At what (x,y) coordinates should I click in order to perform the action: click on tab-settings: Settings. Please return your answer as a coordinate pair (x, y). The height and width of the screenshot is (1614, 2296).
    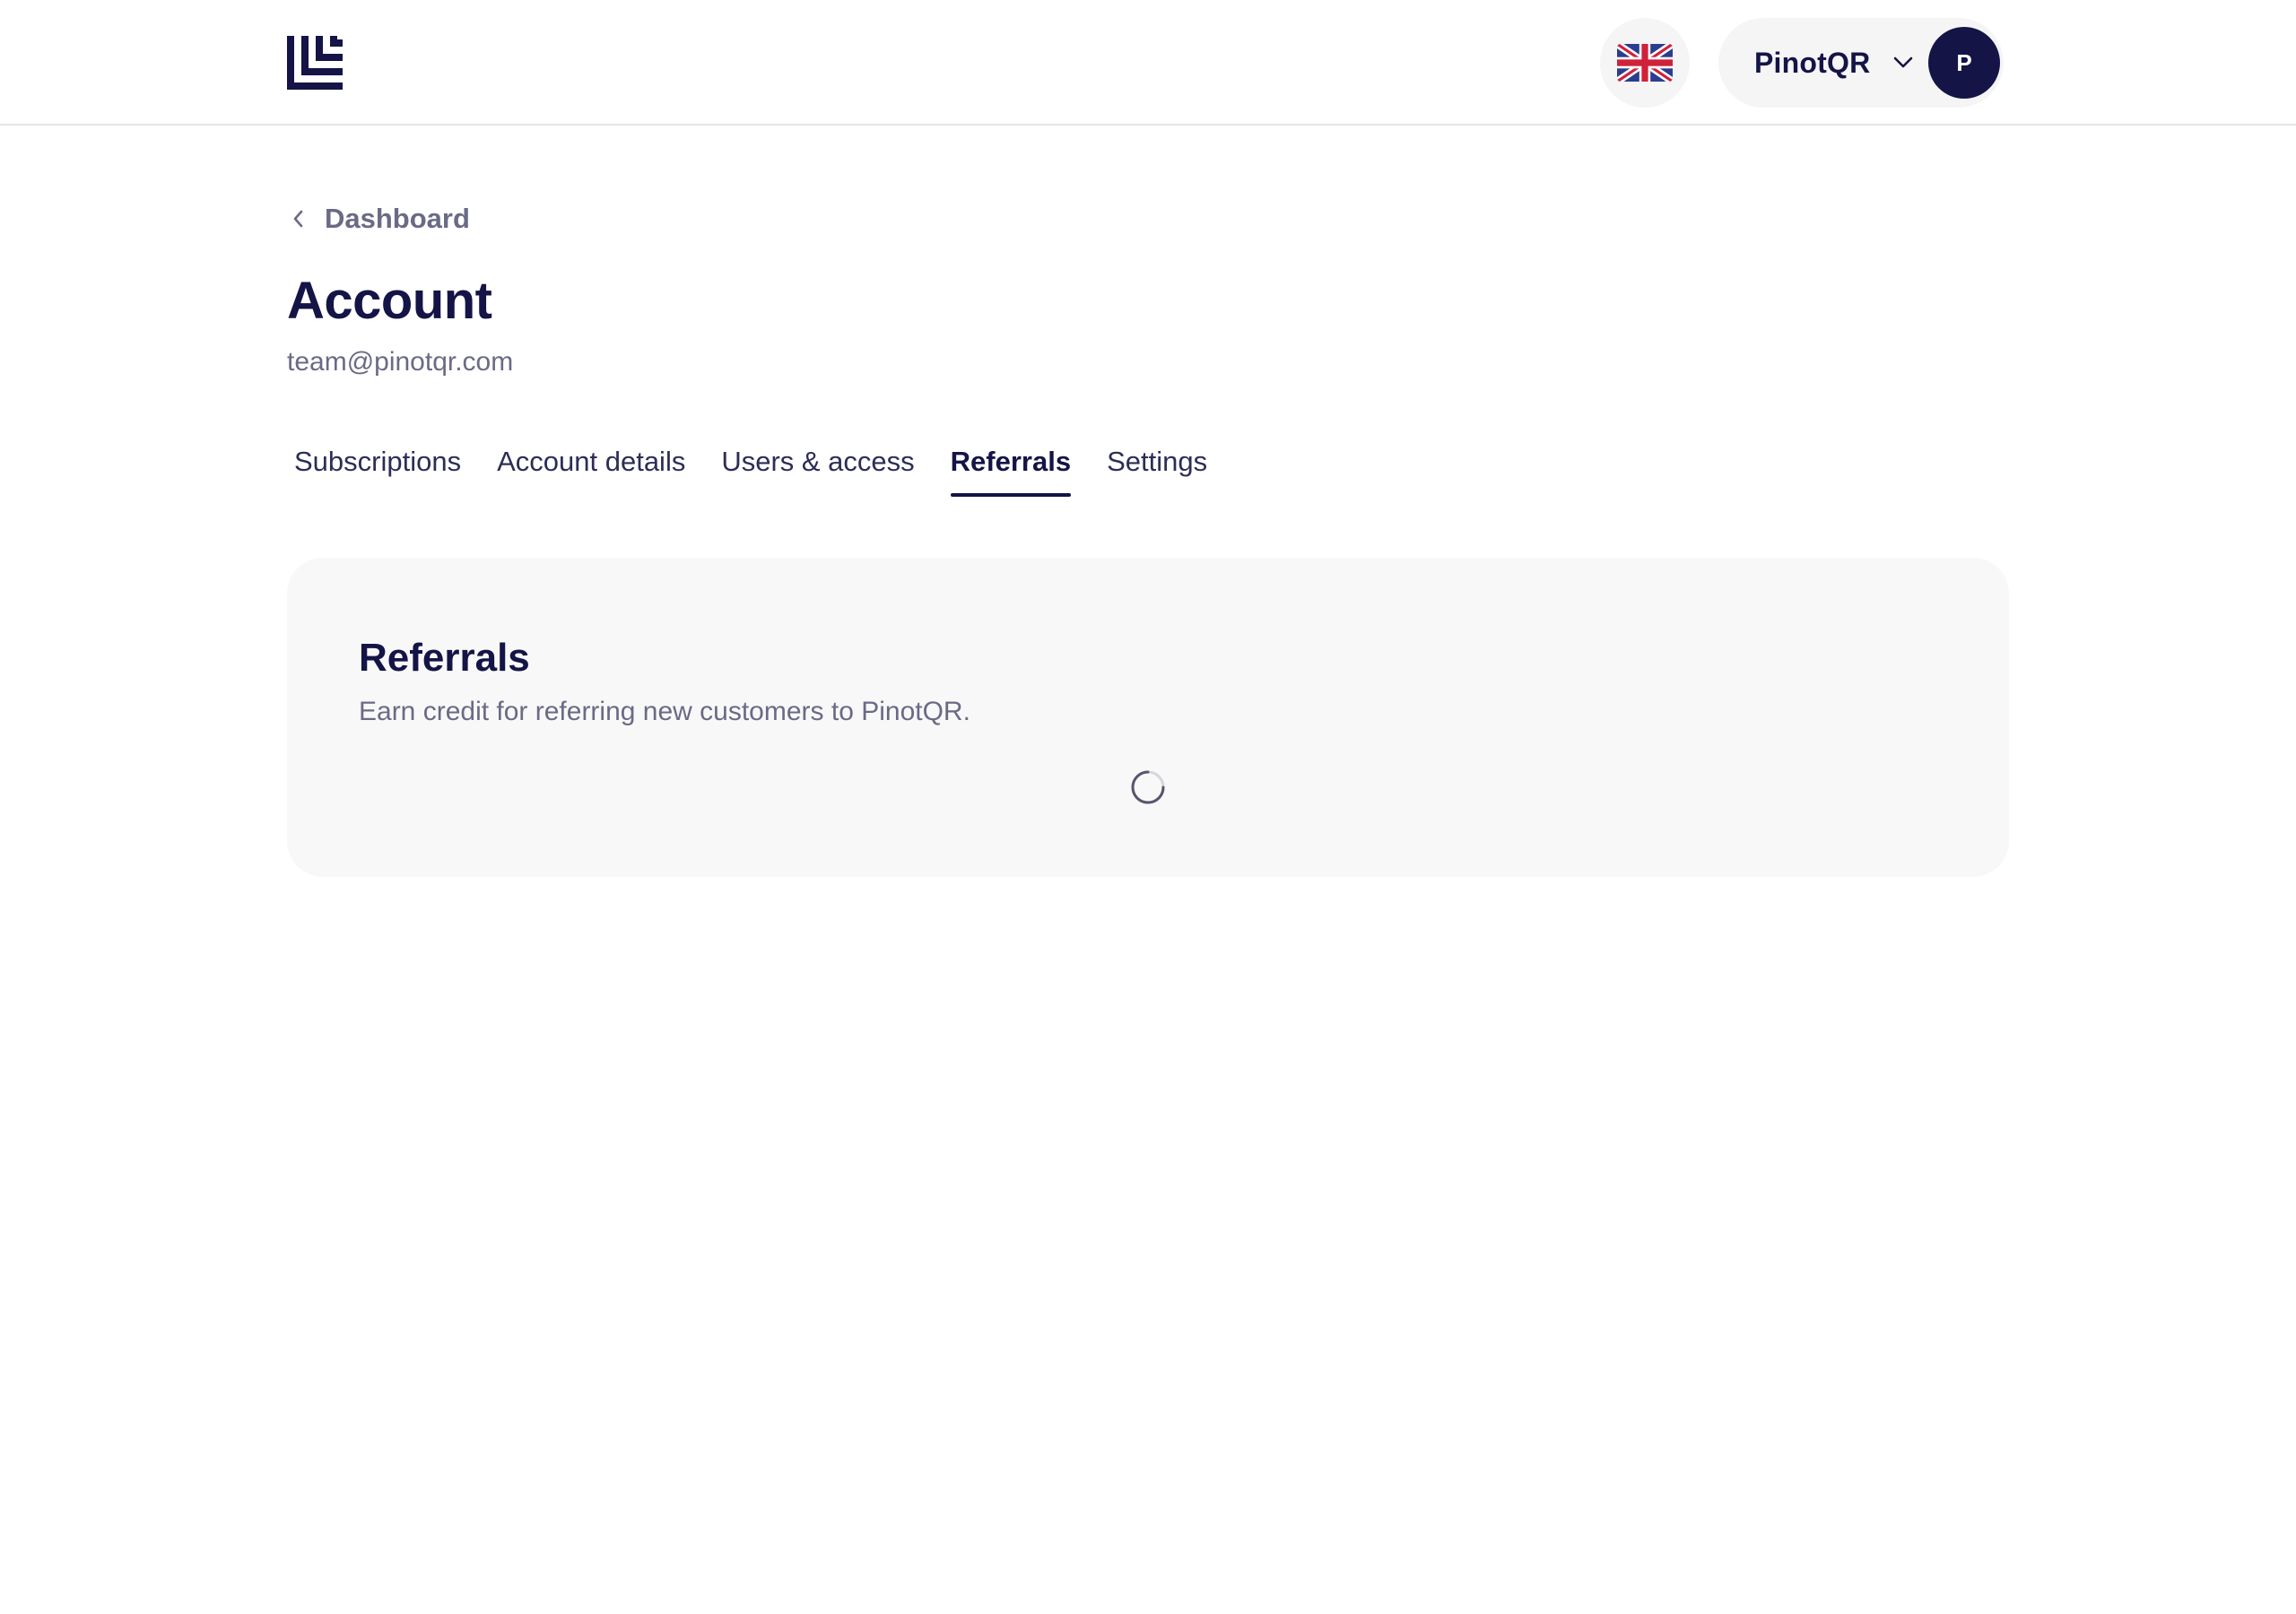
    Looking at the image, I should click on (1157, 470).